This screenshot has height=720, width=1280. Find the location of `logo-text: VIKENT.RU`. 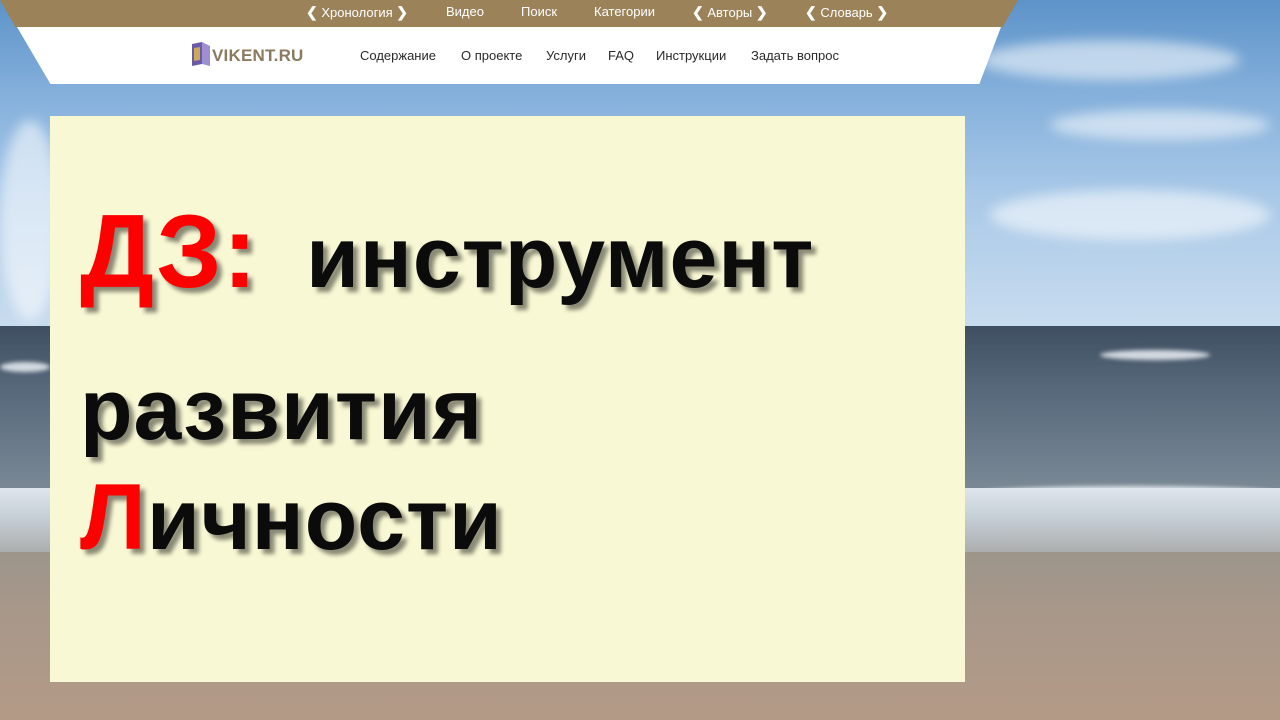

logo-text: VIKENT.RU is located at coordinates (258, 55).